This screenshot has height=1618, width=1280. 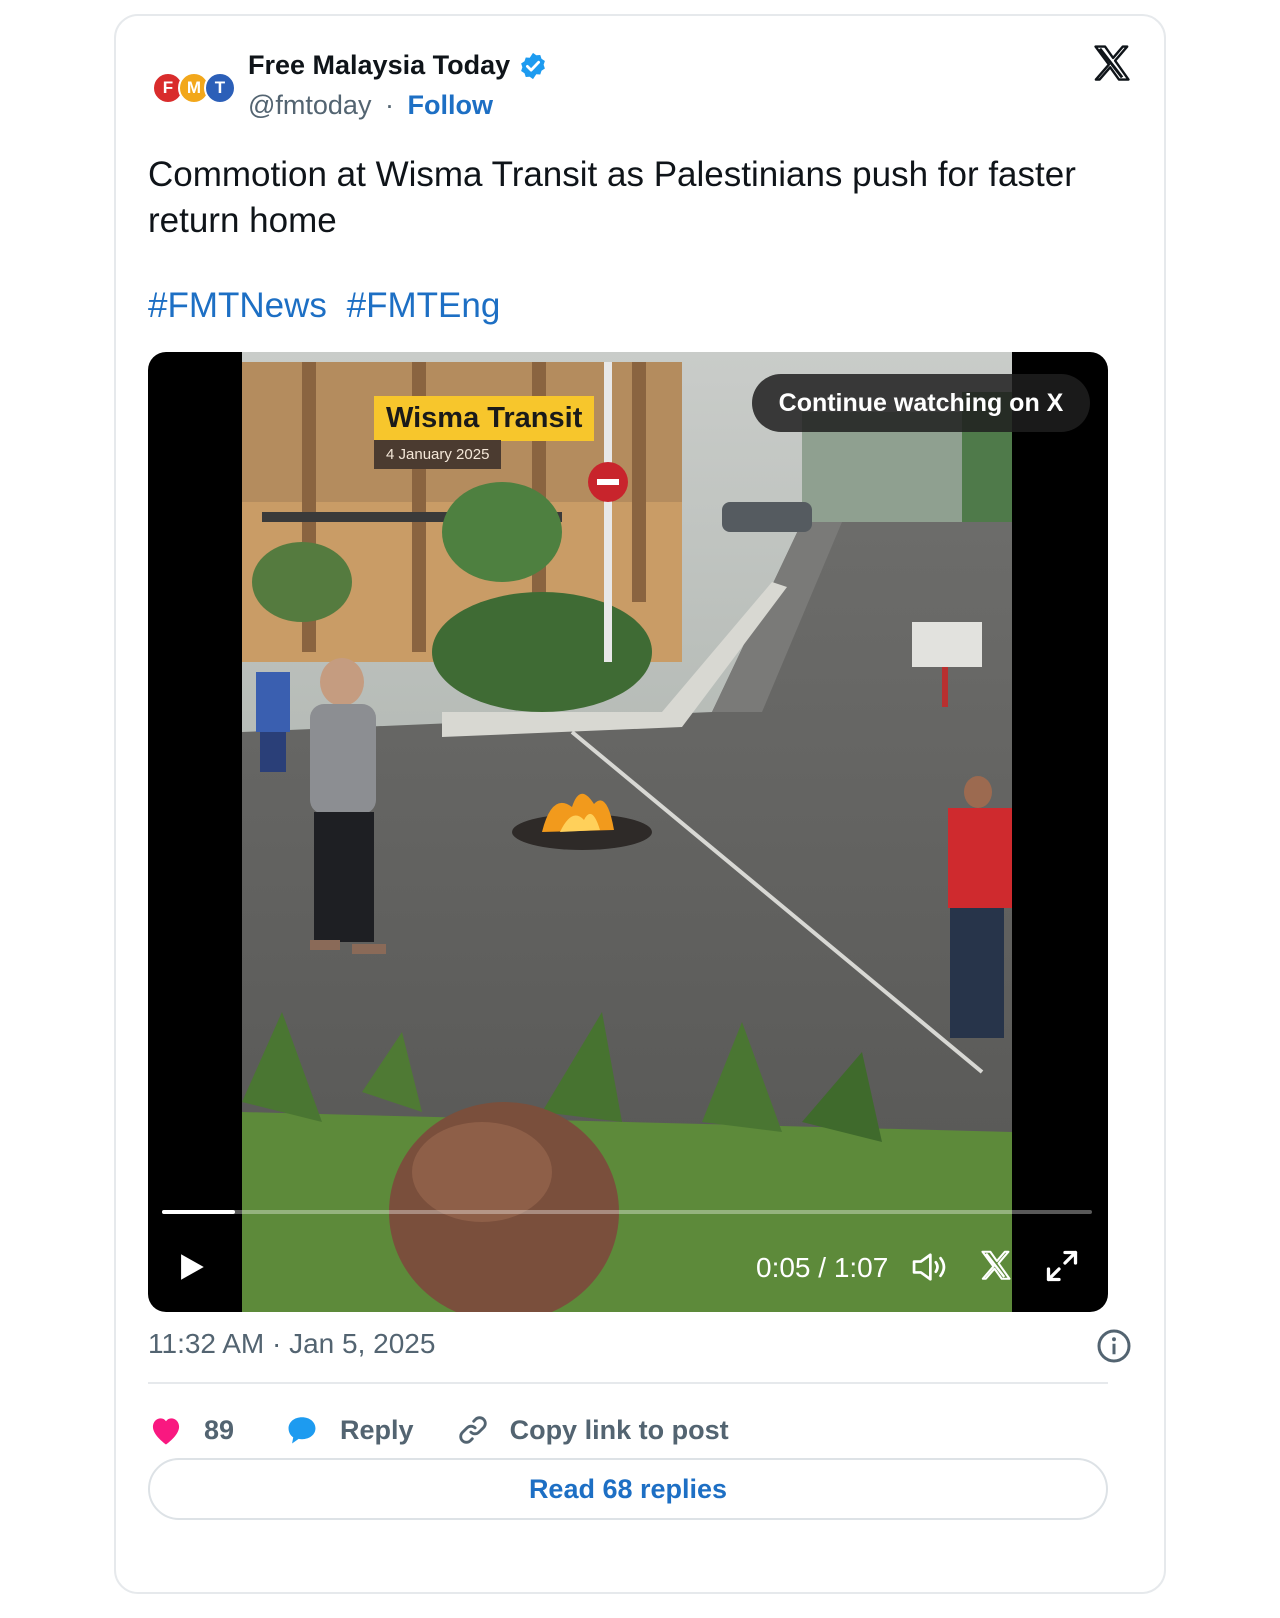 I want to click on copy-link-label: Copy link to post, so click(x=619, y=1429).